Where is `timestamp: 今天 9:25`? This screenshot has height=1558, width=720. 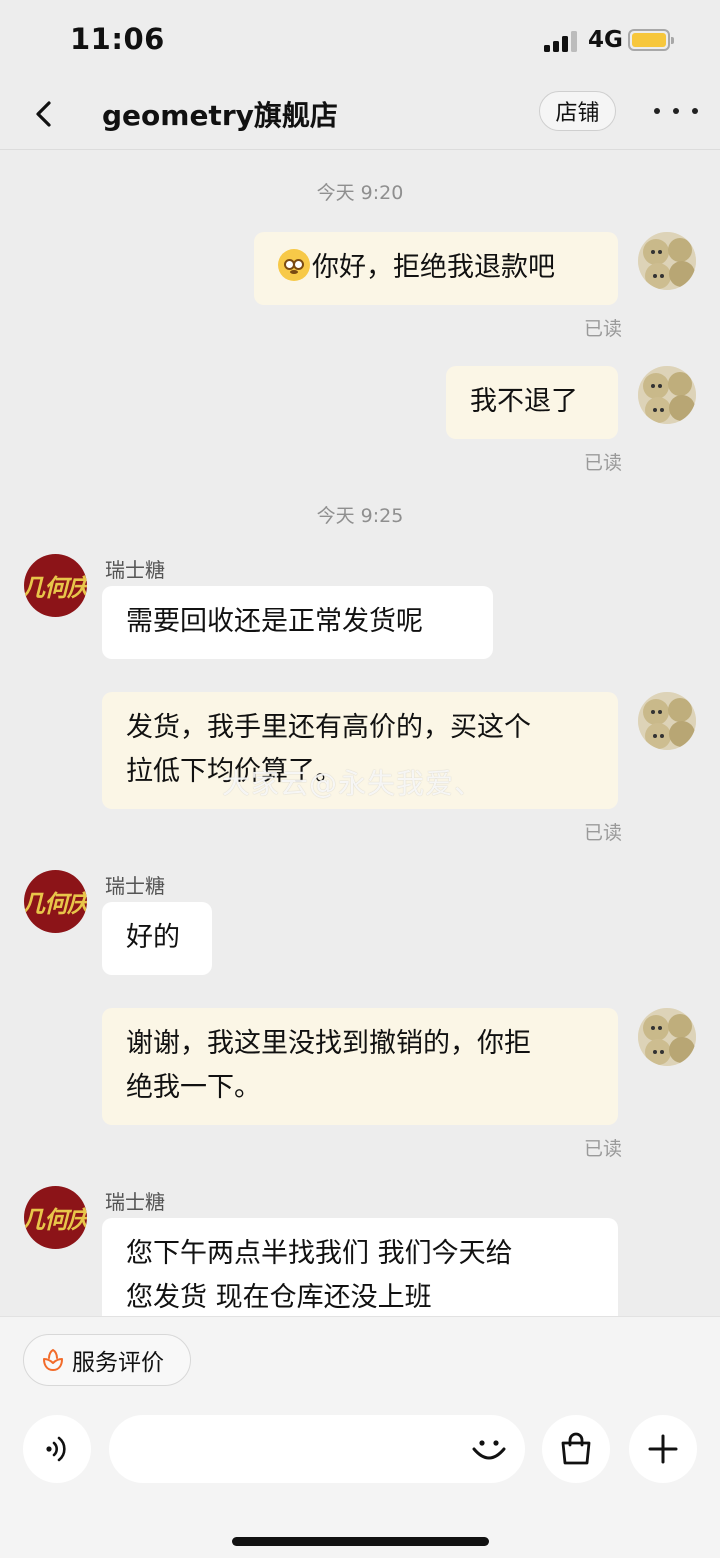
timestamp: 今天 9:25 is located at coordinates (360, 516).